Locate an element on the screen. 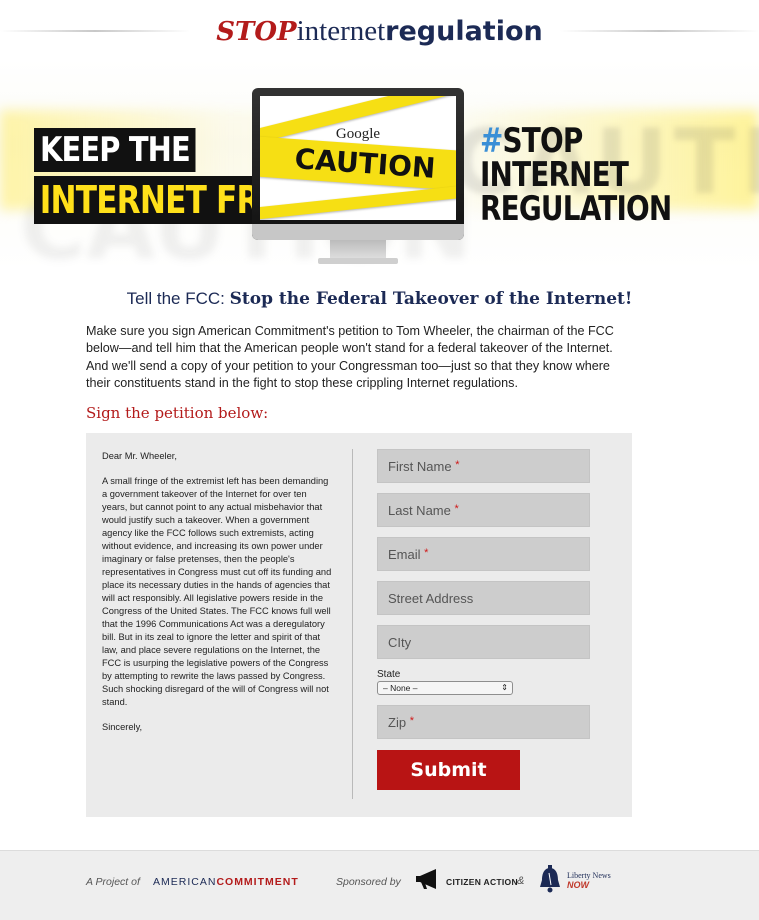  hashtag-stop-internet-regulation: #STOP INTERNET REGULATION is located at coordinates (576, 176).